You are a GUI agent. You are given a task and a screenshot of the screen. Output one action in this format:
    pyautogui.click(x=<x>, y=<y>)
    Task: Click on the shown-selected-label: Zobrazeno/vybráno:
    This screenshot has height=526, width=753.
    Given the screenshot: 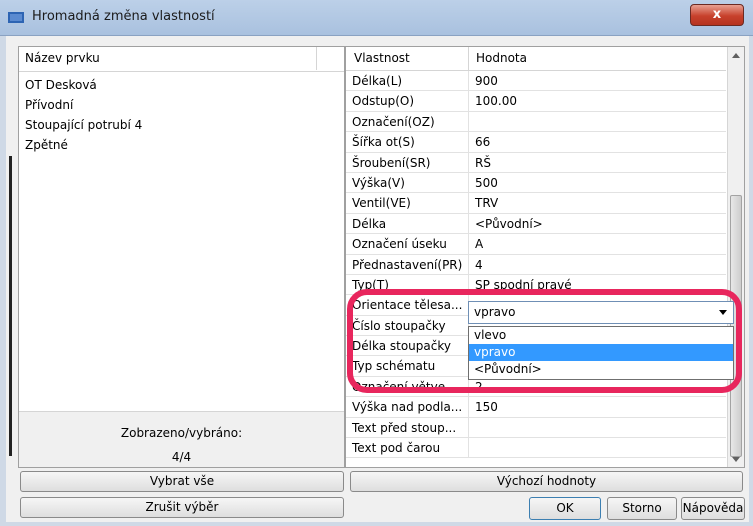 What is the action you would take?
    pyautogui.click(x=181, y=433)
    